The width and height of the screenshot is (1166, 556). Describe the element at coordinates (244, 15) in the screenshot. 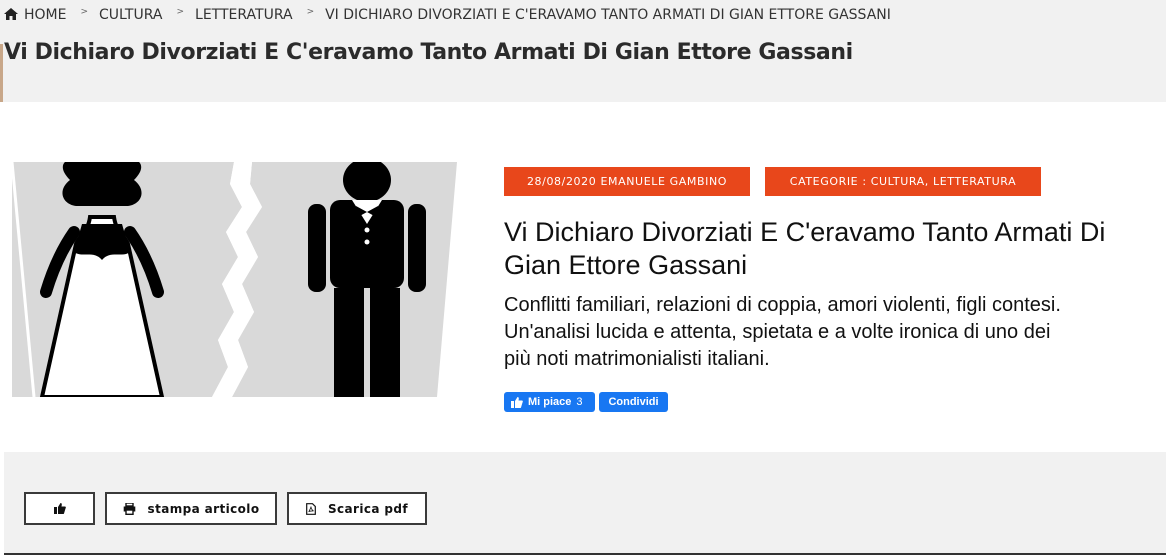

I see `breadcrumb-item-letteratura: LETTERATURA` at that location.